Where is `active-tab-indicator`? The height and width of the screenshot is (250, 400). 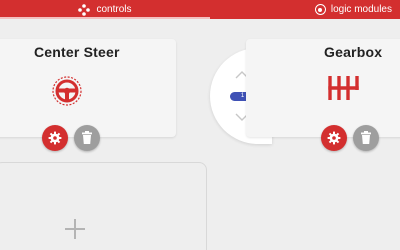
active-tab-indicator is located at coordinates (105, 18).